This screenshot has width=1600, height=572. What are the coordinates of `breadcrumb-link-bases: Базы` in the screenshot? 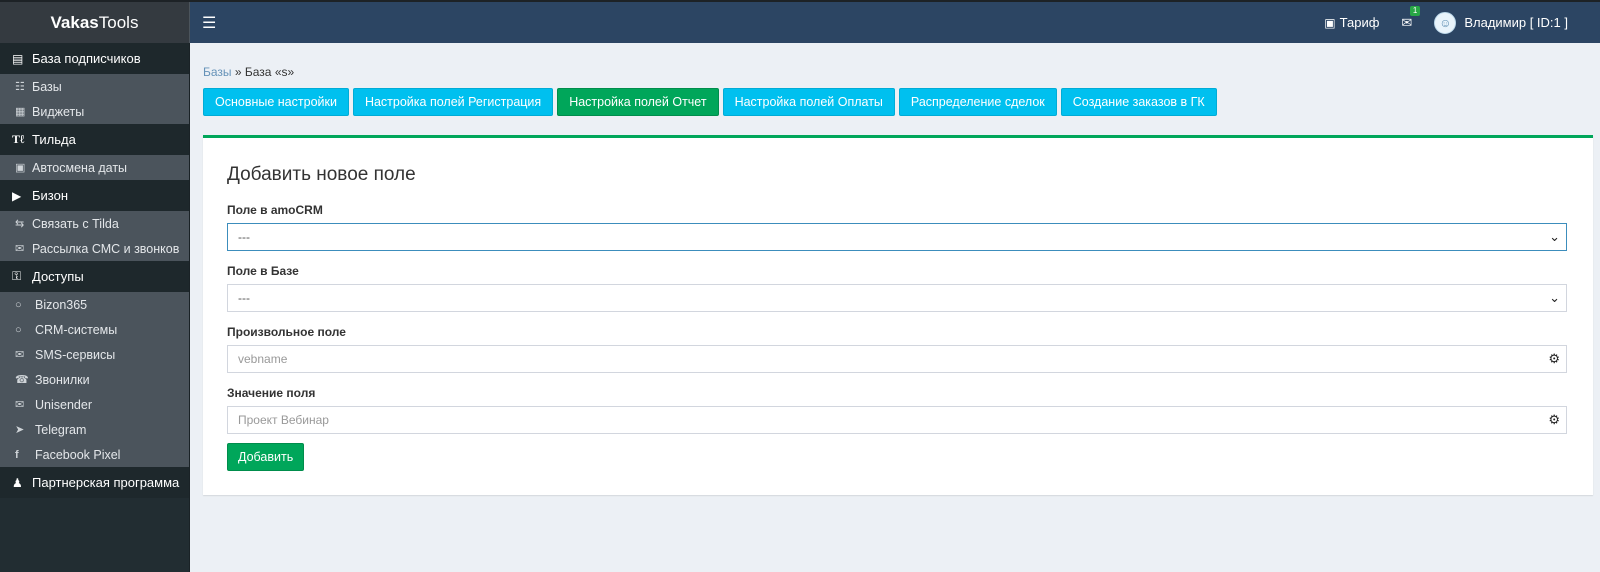 It's located at (217, 72).